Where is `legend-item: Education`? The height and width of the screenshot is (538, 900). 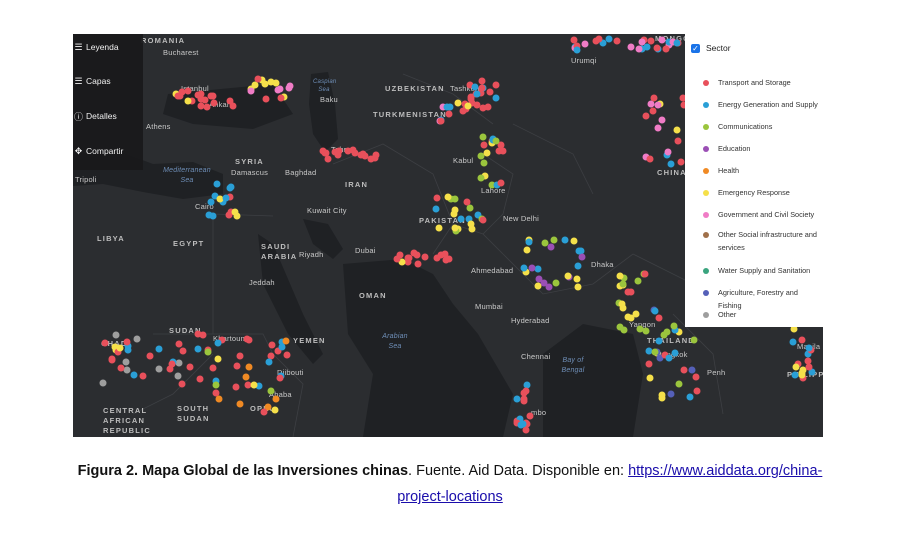
legend-item: Education is located at coordinates (761, 148).